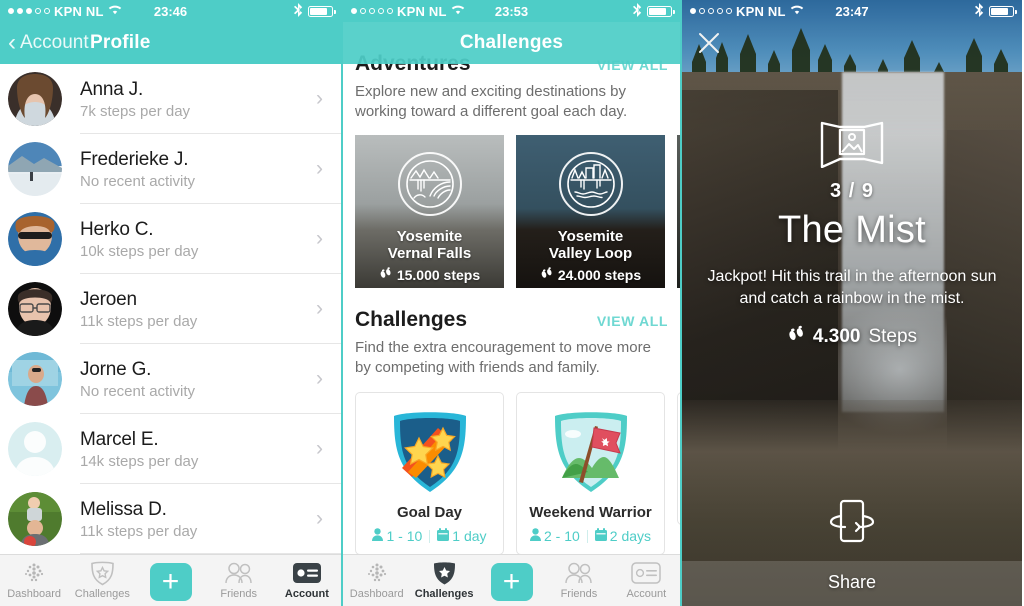 The height and width of the screenshot is (606, 1024). I want to click on shooting-stars-shield-icon, so click(430, 450).